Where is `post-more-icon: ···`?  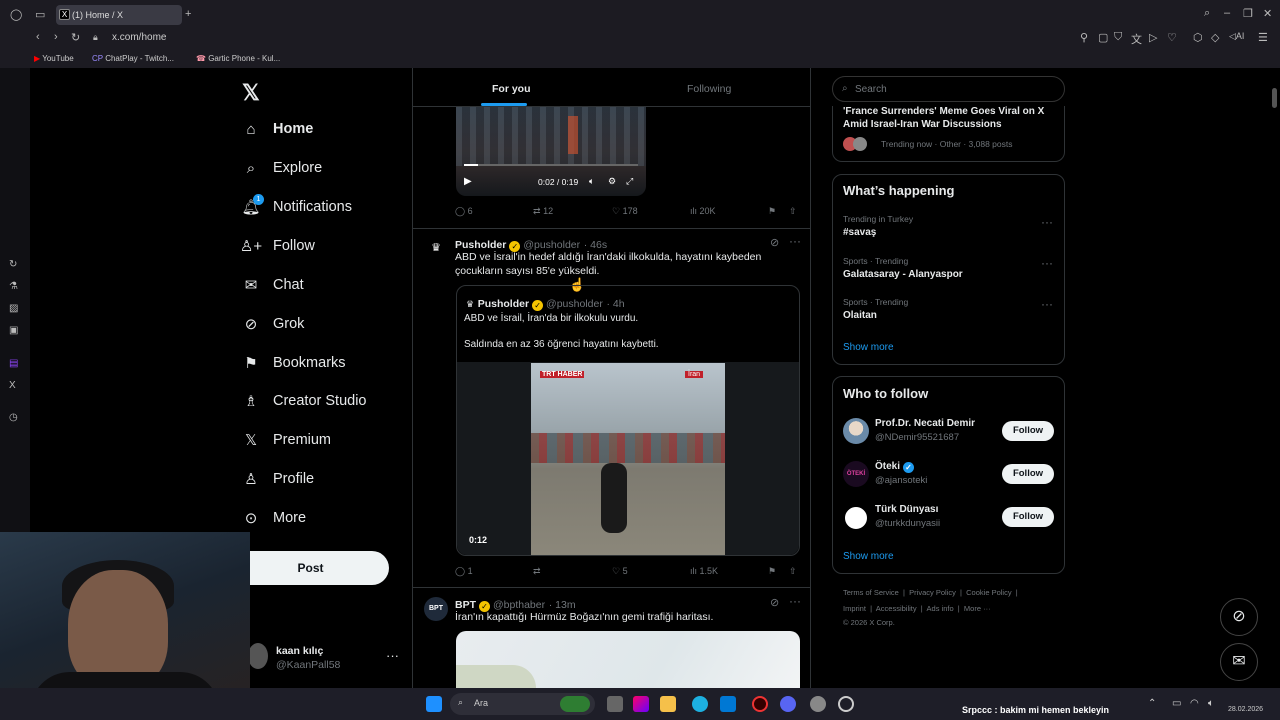 post-more-icon: ··· is located at coordinates (795, 241).